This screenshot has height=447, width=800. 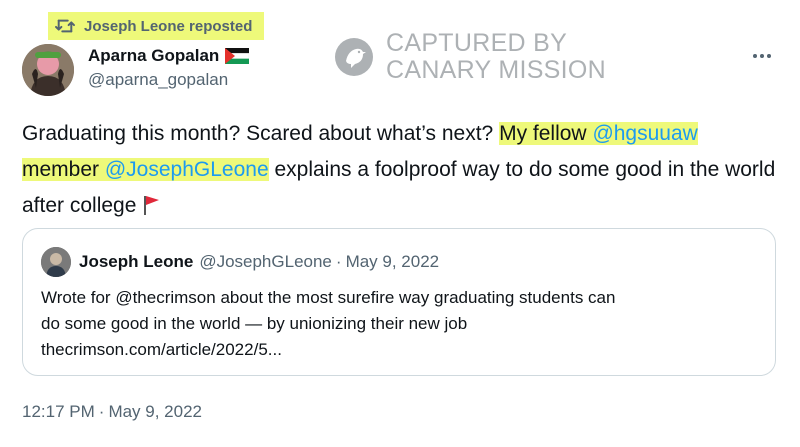 I want to click on timestamp-date: May 9, 2022, so click(x=155, y=411).